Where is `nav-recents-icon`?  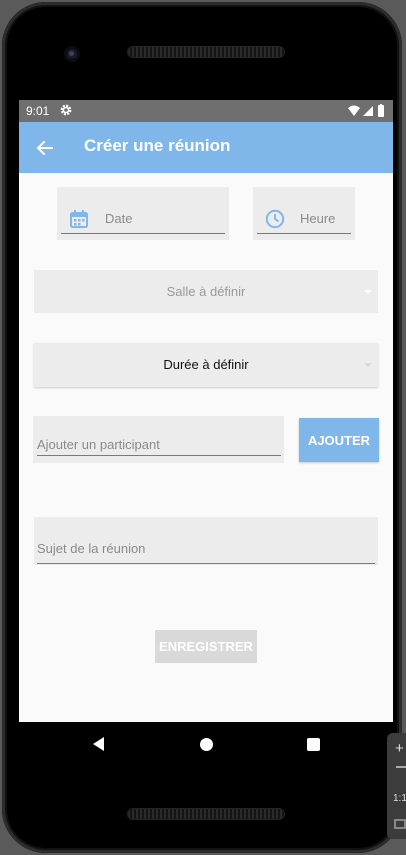 nav-recents-icon is located at coordinates (313, 744).